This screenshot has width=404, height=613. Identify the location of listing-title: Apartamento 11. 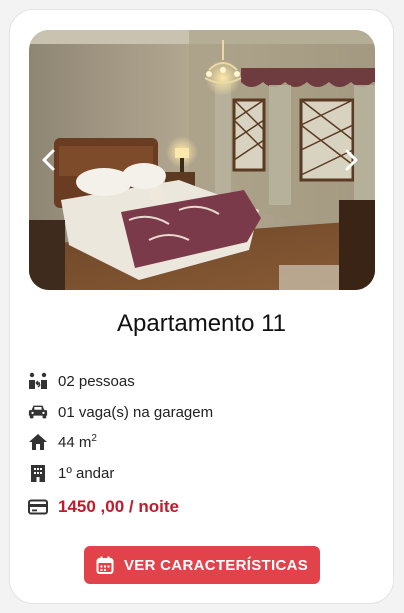
(201, 323).